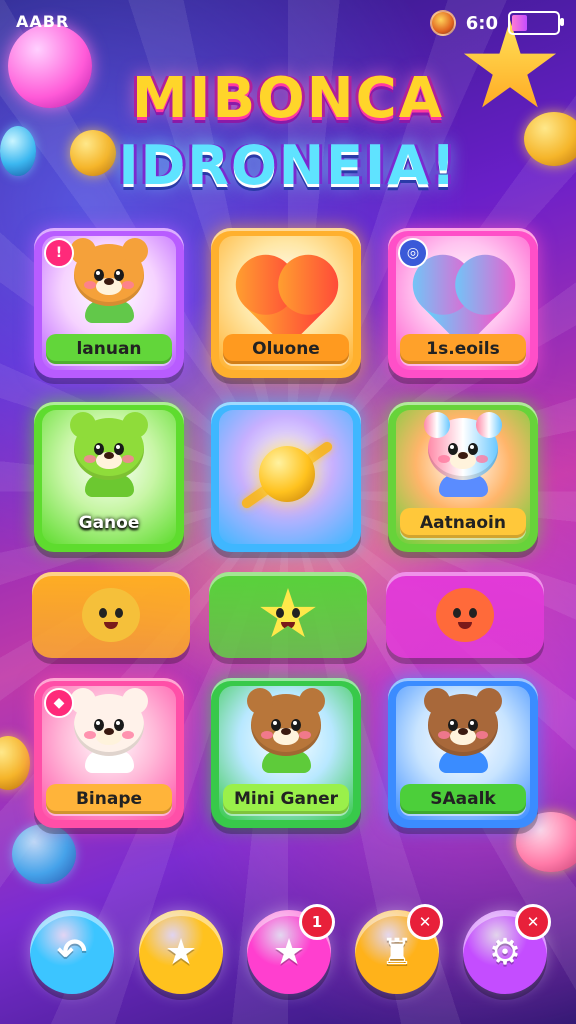 This screenshot has height=1024, width=576. I want to click on tile-label: Aatnaoin, so click(463, 523).